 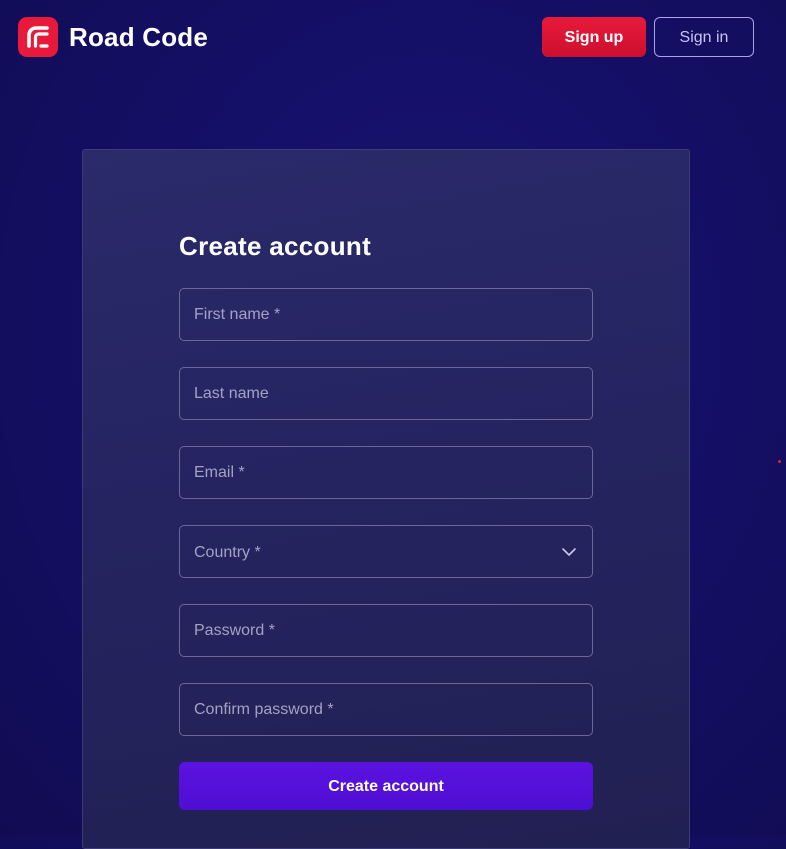 I want to click on chevron-down-icon, so click(x=569, y=552).